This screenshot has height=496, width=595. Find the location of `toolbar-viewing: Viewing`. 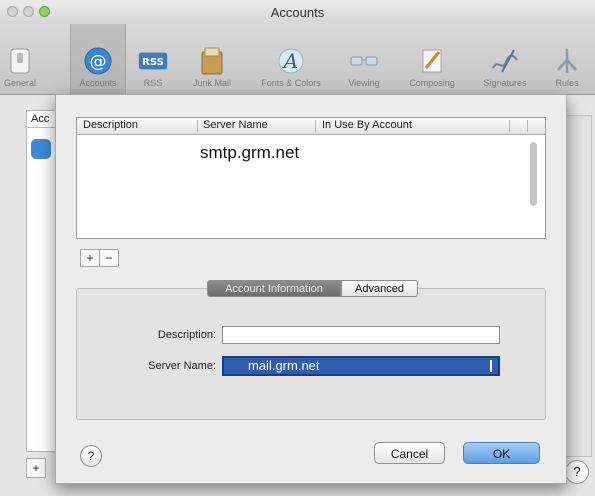

toolbar-viewing: Viewing is located at coordinates (364, 59).